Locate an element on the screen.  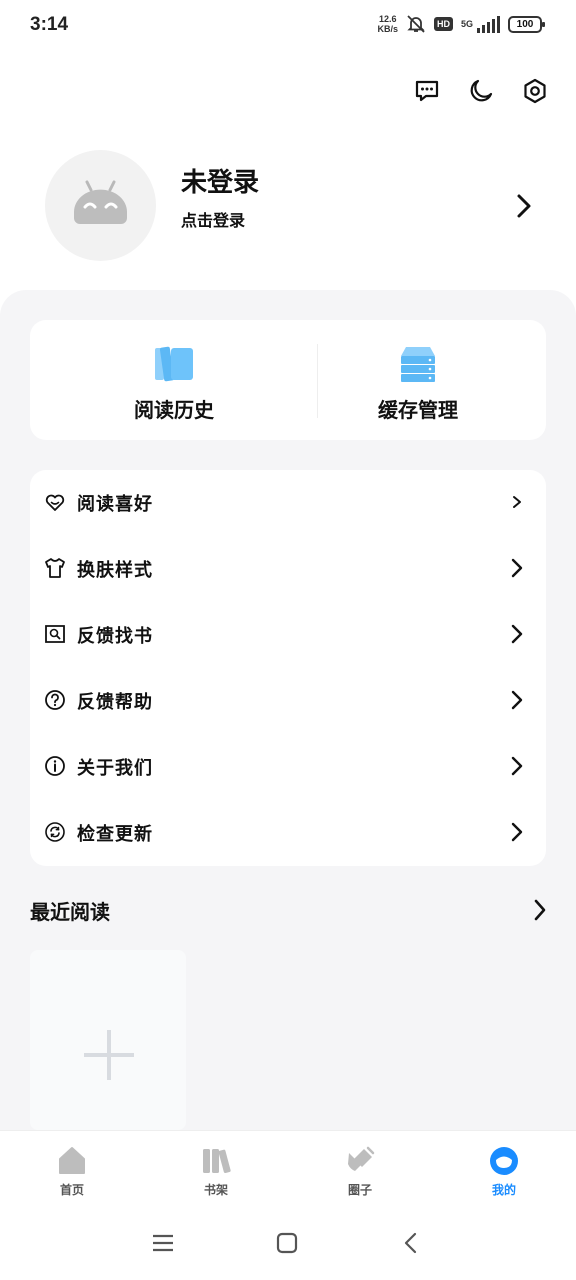
status-bar: 3:14 12.6 KB/s HD 5G 100 is located at coordinates (288, 27).